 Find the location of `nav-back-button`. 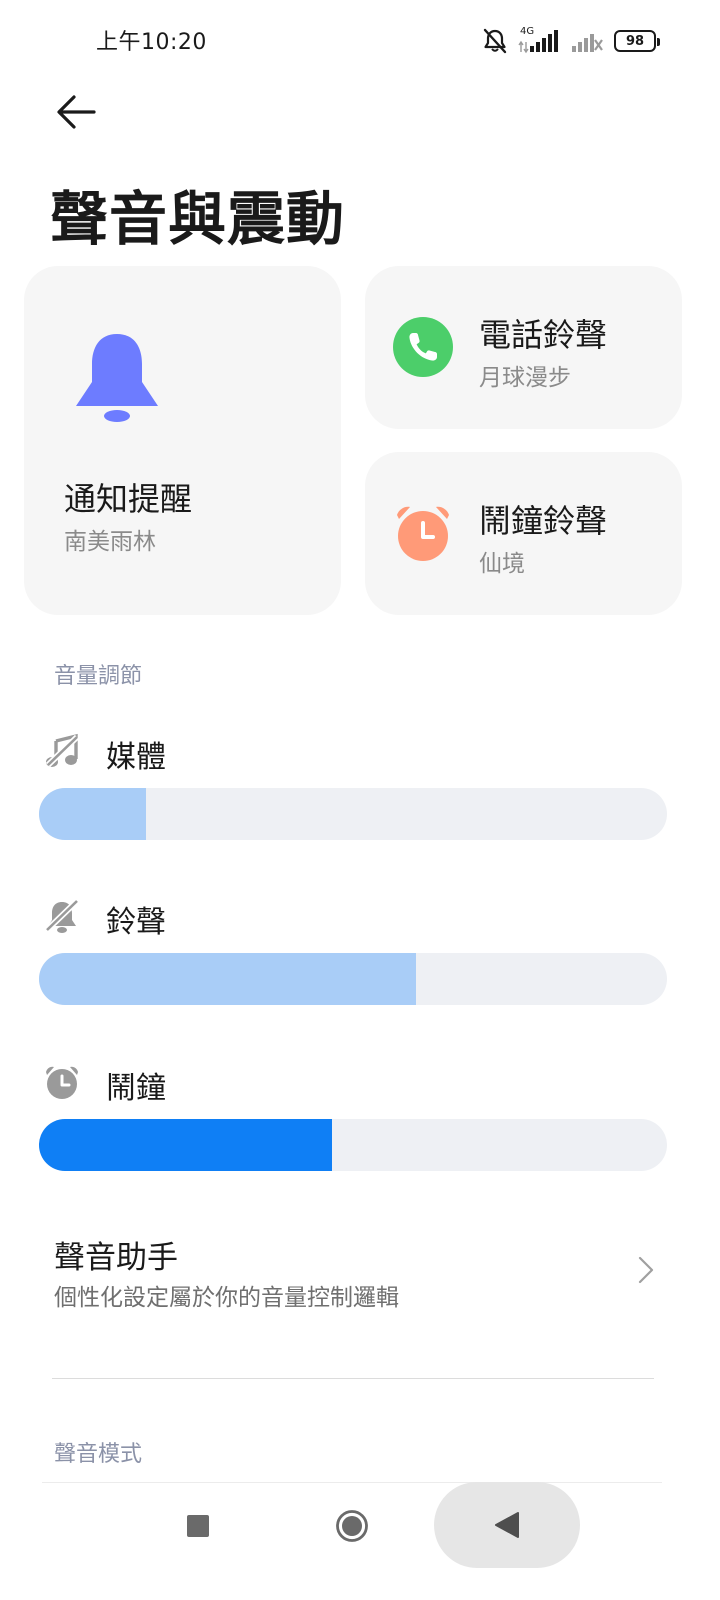

nav-back-button is located at coordinates (507, 1525).